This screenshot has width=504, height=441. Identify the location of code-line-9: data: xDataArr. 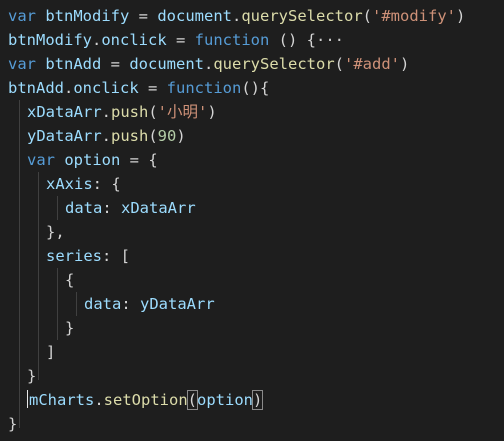
(130, 208).